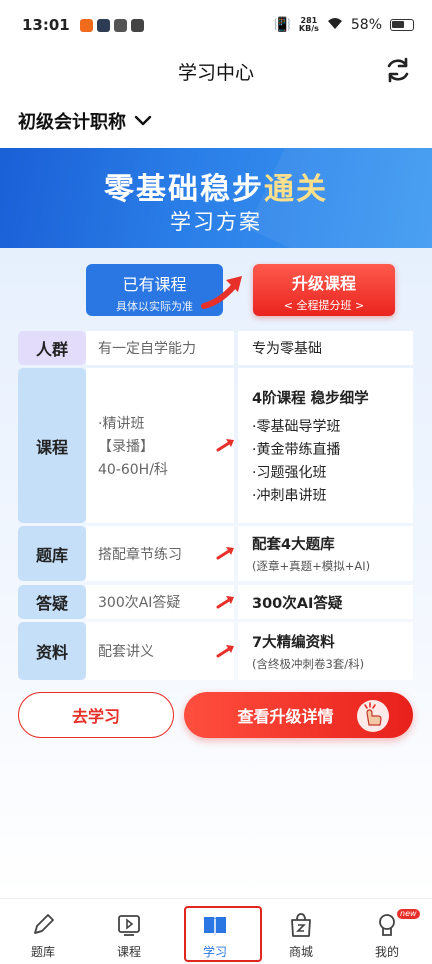 This screenshot has height=964, width=432. Describe the element at coordinates (44, 924) in the screenshot. I see `pencil-icon` at that location.